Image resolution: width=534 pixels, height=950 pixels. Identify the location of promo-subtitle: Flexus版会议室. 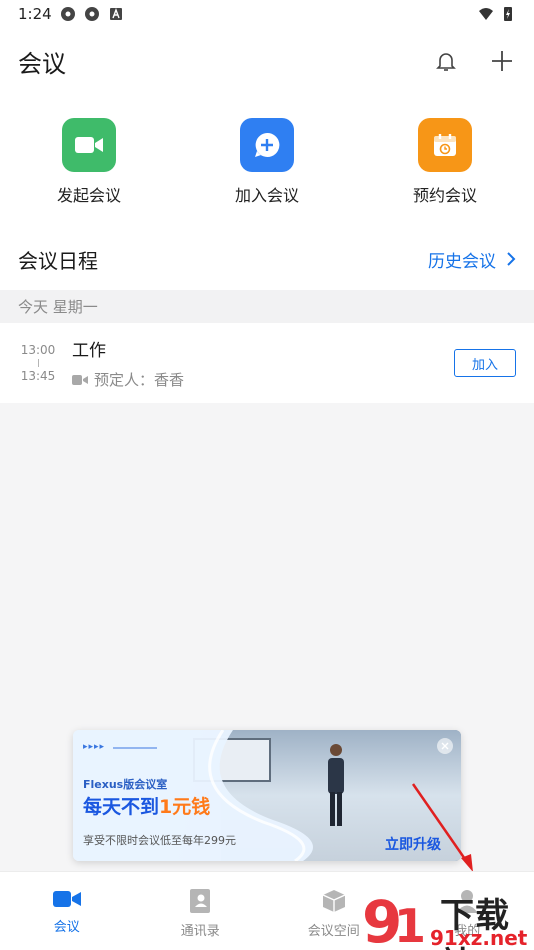
(125, 784).